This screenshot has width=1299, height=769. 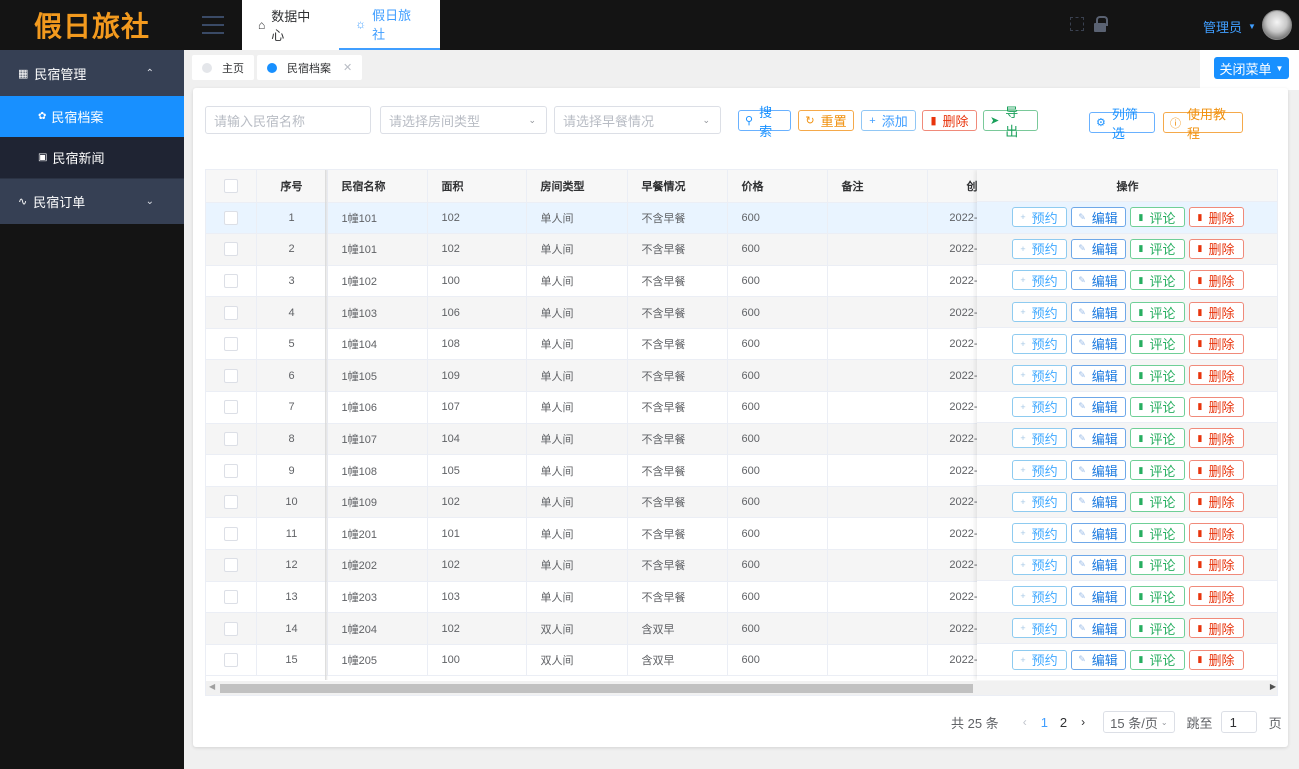 What do you see at coordinates (389, 25) in the screenshot?
I see `topnav-holiday-inn: ☼ 假日旅社` at bounding box center [389, 25].